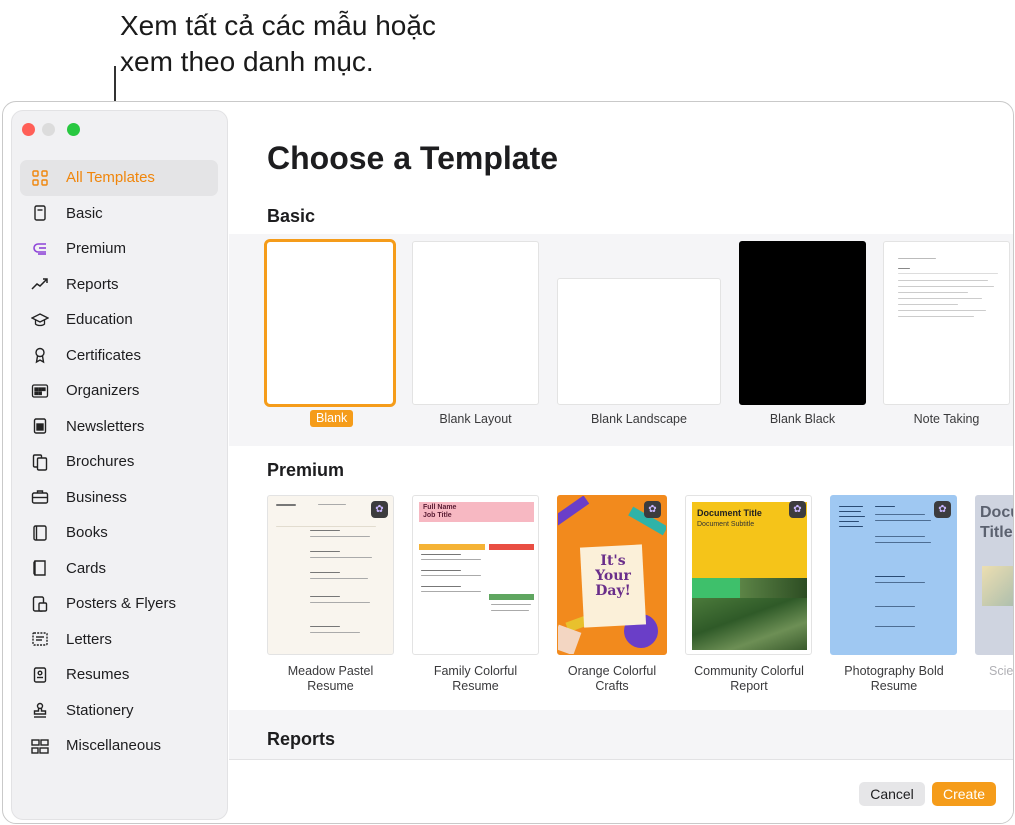 The height and width of the screenshot is (825, 1015). What do you see at coordinates (40, 746) in the screenshot?
I see `shapes-icon` at bounding box center [40, 746].